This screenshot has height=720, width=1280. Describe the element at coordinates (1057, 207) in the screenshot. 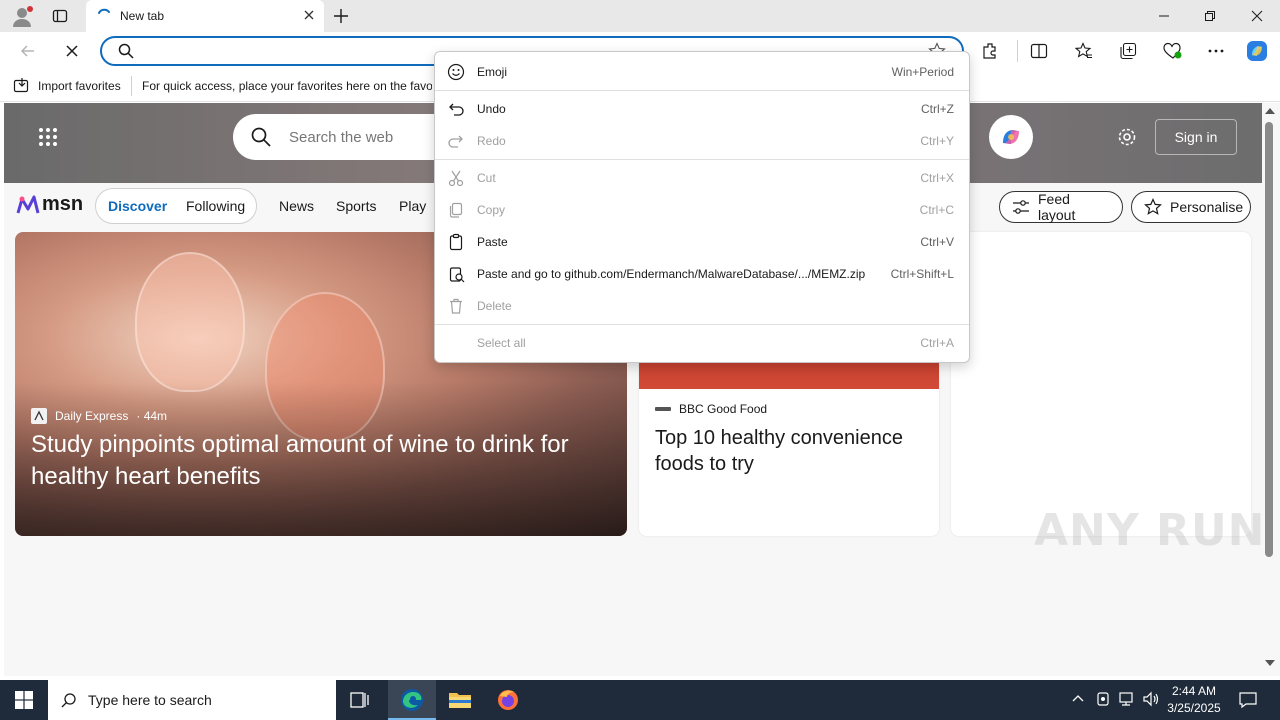

I see `feed-layout-label: Feed layout` at that location.